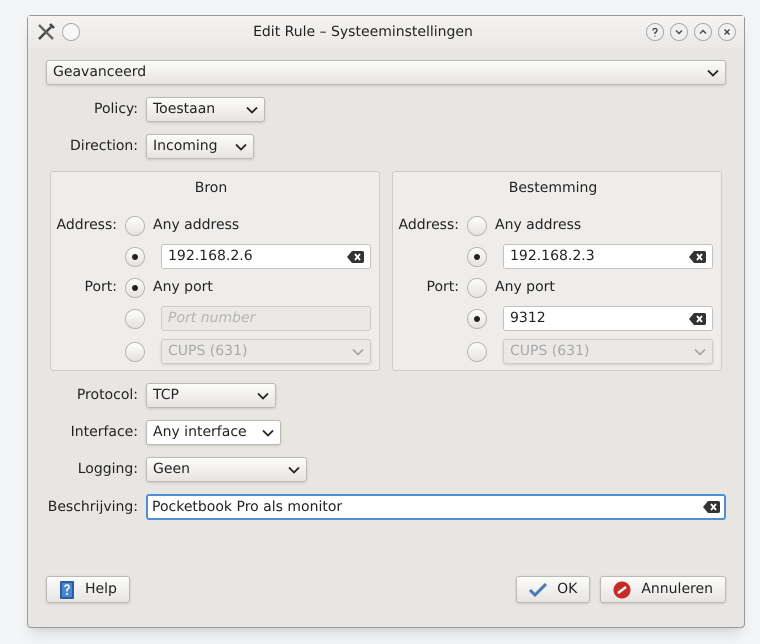  What do you see at coordinates (88, 589) in the screenshot?
I see `help-button: Help` at bounding box center [88, 589].